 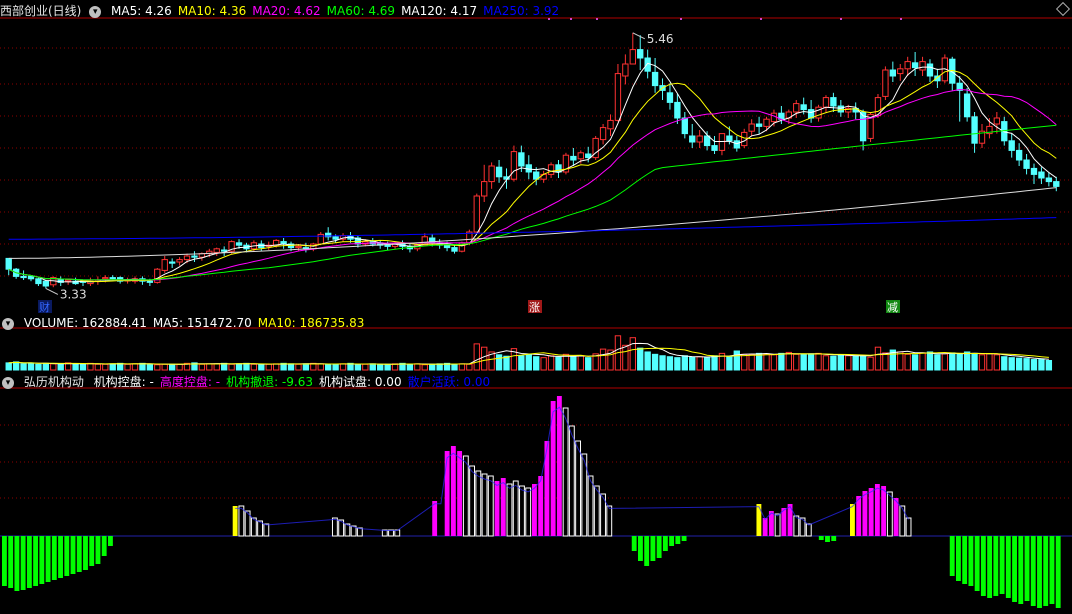 I want to click on indicator-label-1: 高度控盘: -, so click(x=190, y=382).